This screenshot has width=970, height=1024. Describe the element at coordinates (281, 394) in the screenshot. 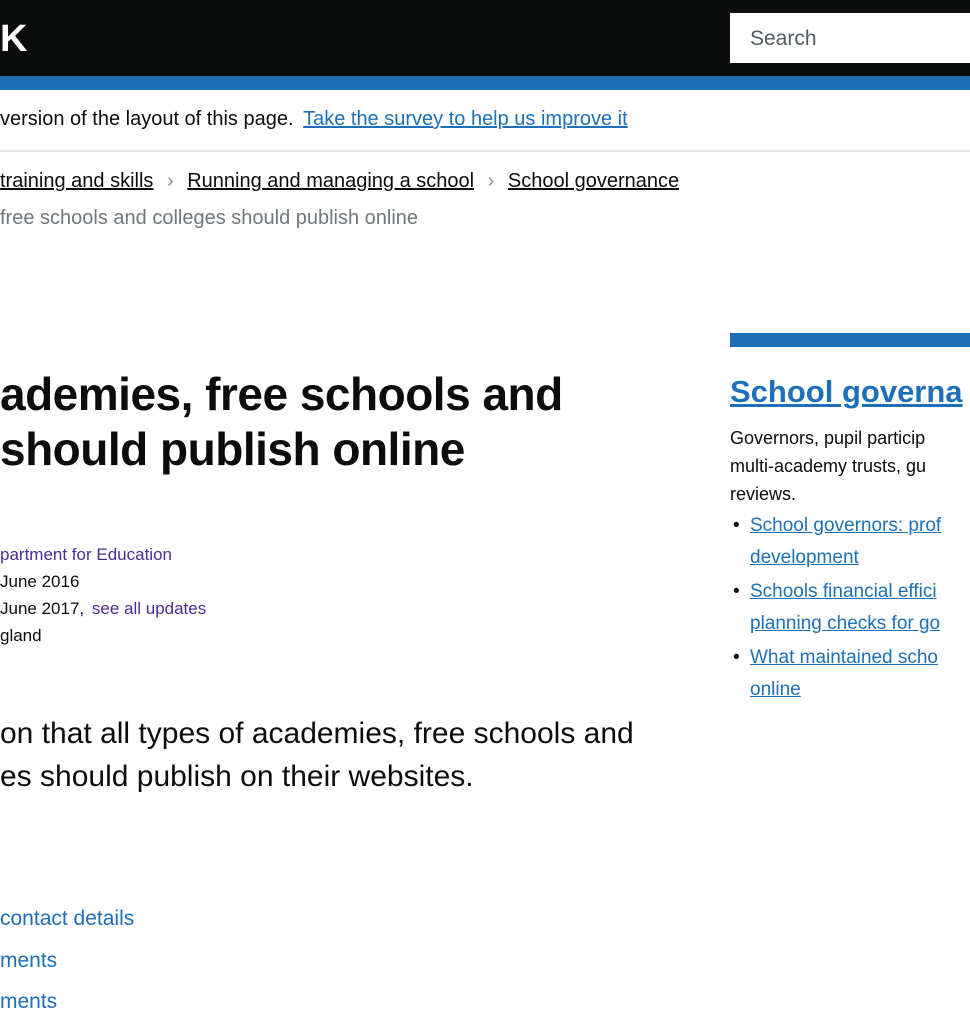

I see `page-title-line-1: ademies, free schools and` at that location.